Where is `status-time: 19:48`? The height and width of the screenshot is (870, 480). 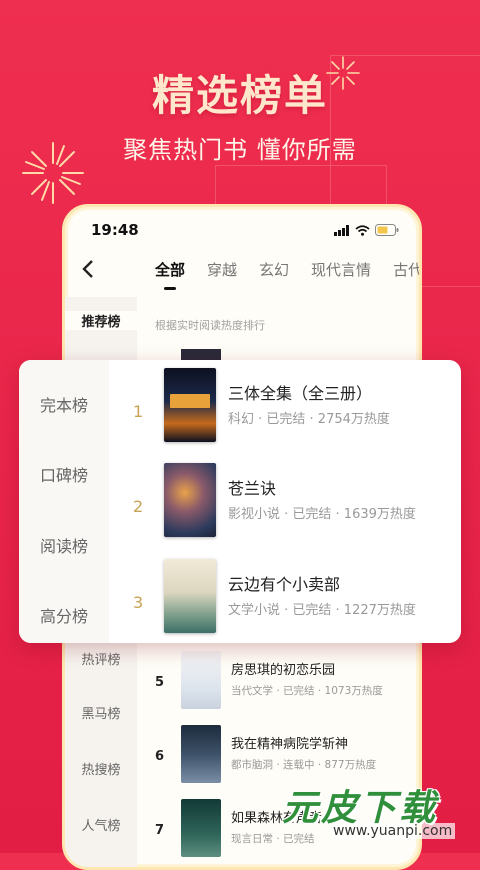 status-time: 19:48 is located at coordinates (115, 230).